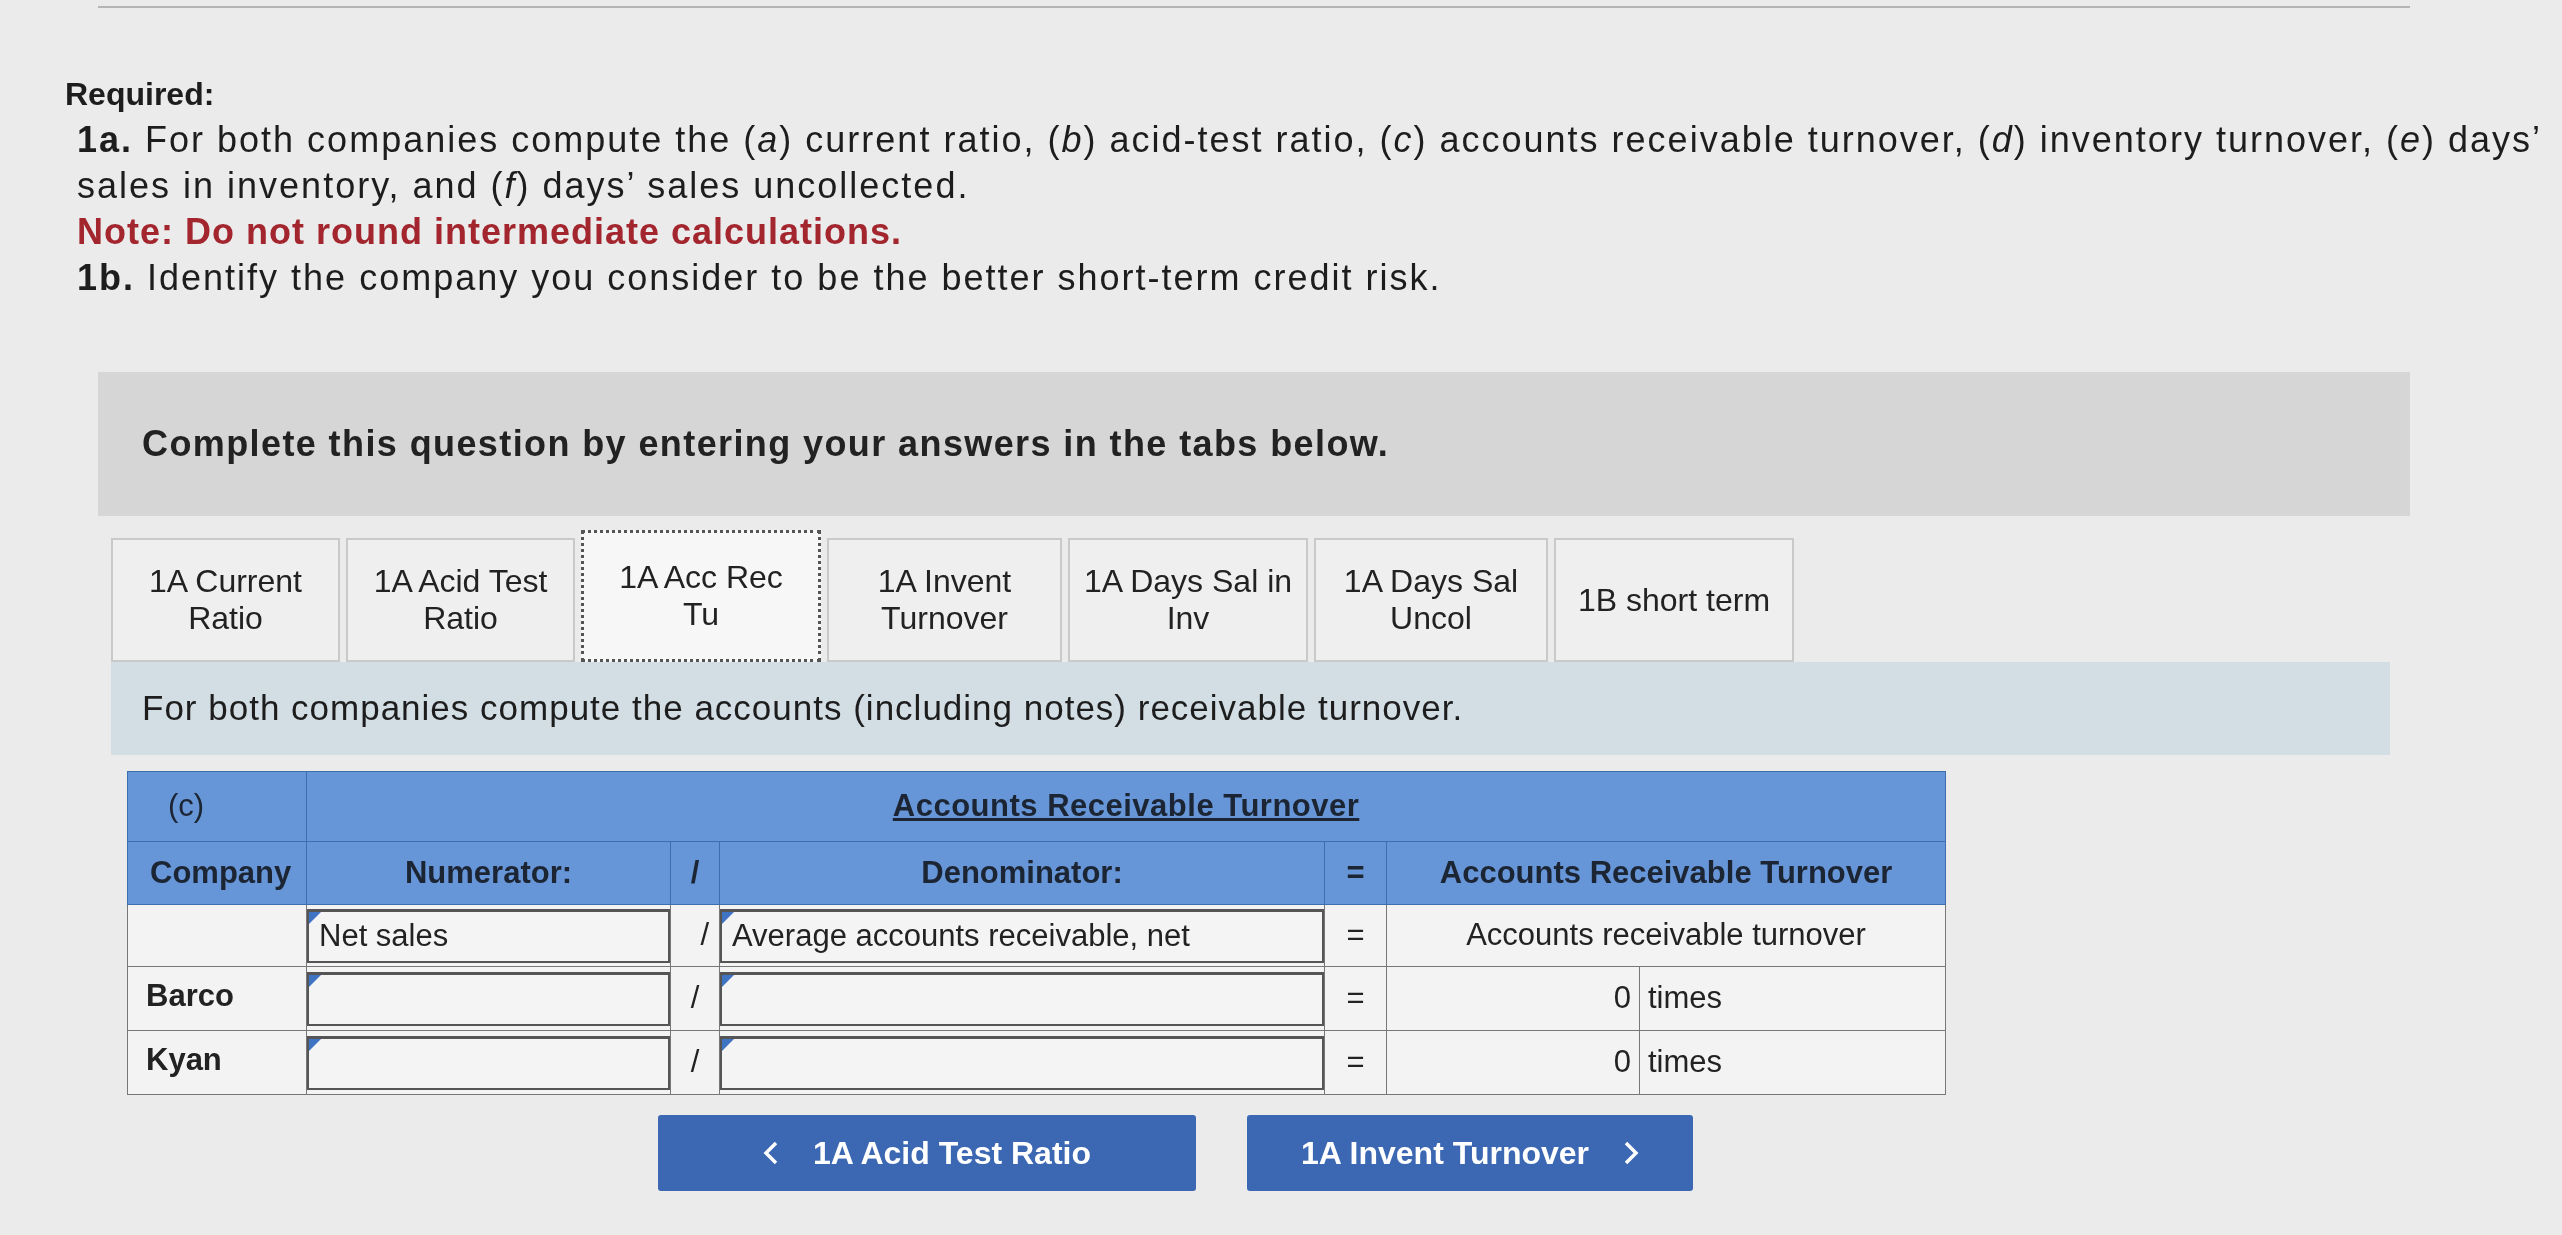 This screenshot has height=1235, width=2562. What do you see at coordinates (1309, 163) in the screenshot?
I see `question-part: 1a. For both companies compute the (a) current ratio, (b) acid-test ratio, (c) accounts receivable turnover, (d) inventory turnover, (e) days’ sales in inventory, and (f) days’ sales uncollected.` at bounding box center [1309, 163].